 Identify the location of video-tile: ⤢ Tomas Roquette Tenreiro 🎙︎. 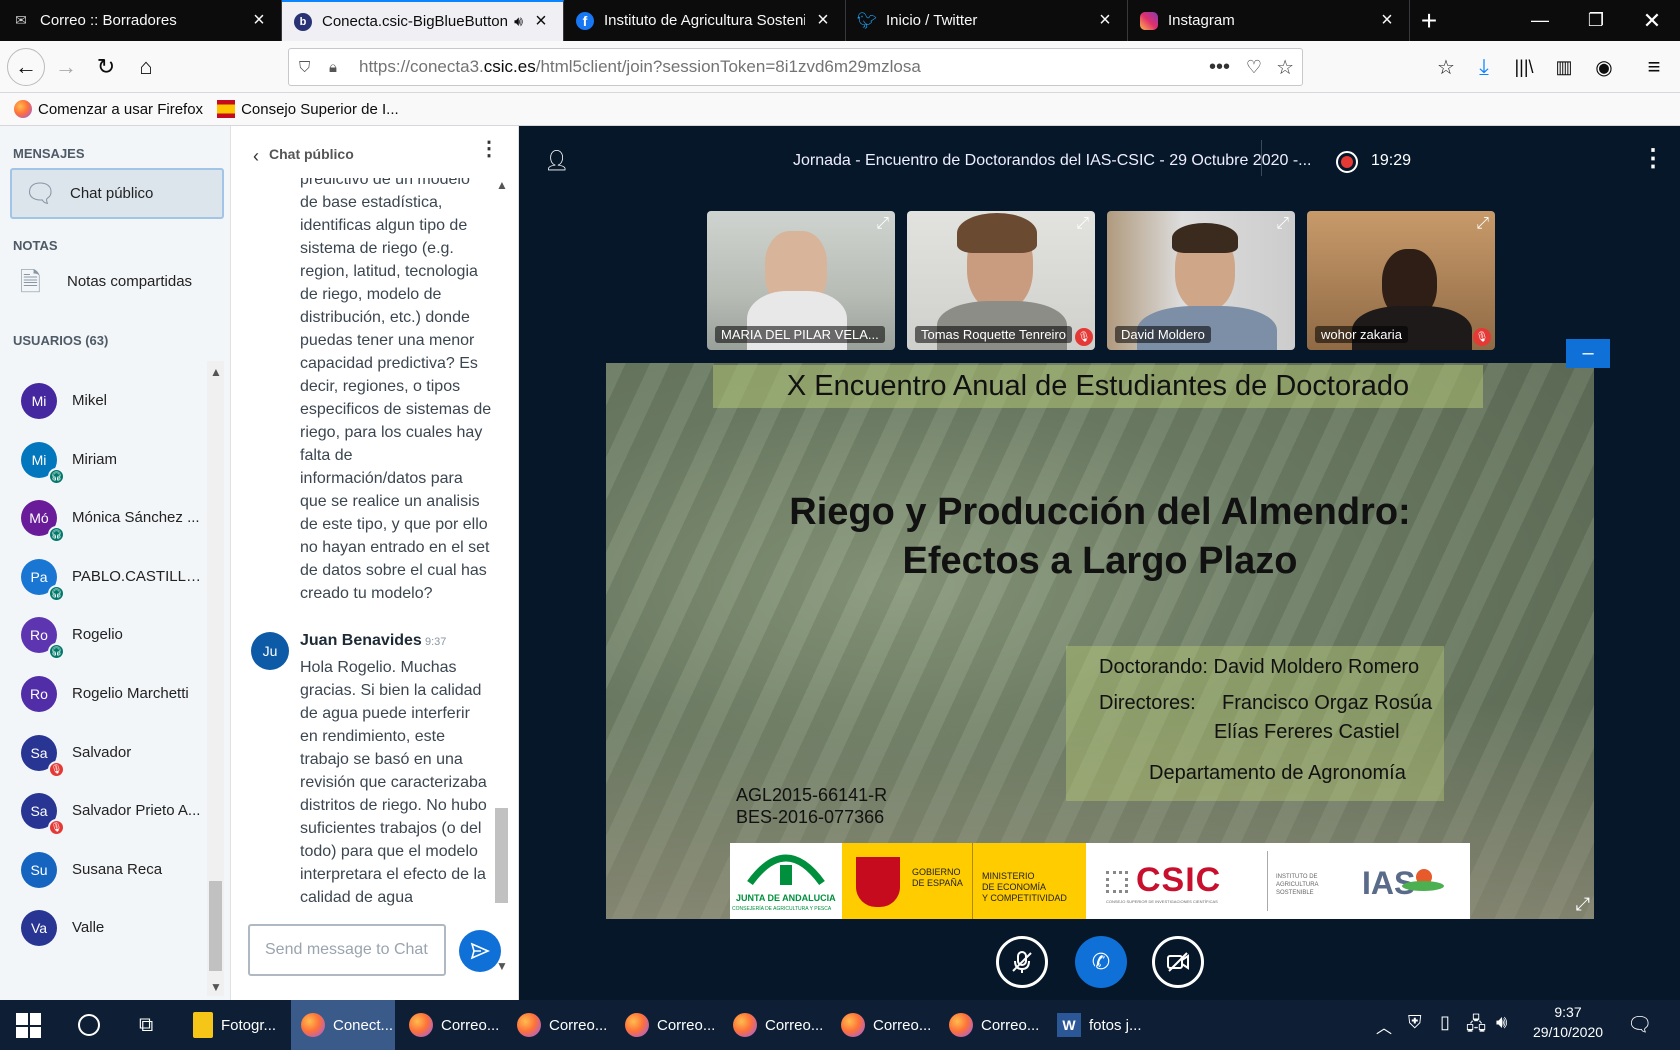
(1001, 280).